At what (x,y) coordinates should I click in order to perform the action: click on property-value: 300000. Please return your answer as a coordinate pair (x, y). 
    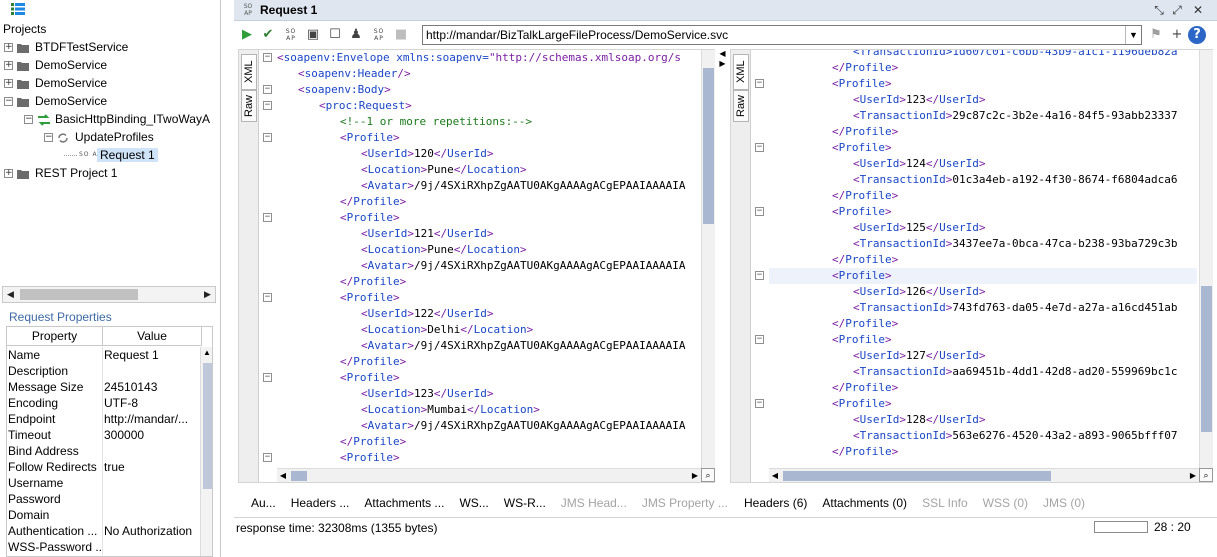
    Looking at the image, I should click on (150, 435).